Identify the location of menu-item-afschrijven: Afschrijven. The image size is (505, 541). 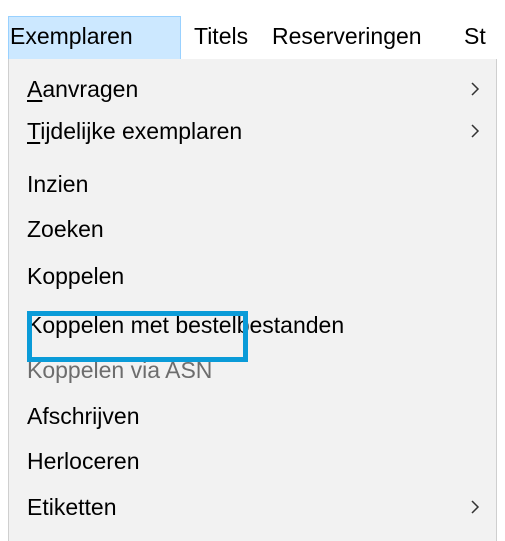
(252, 416).